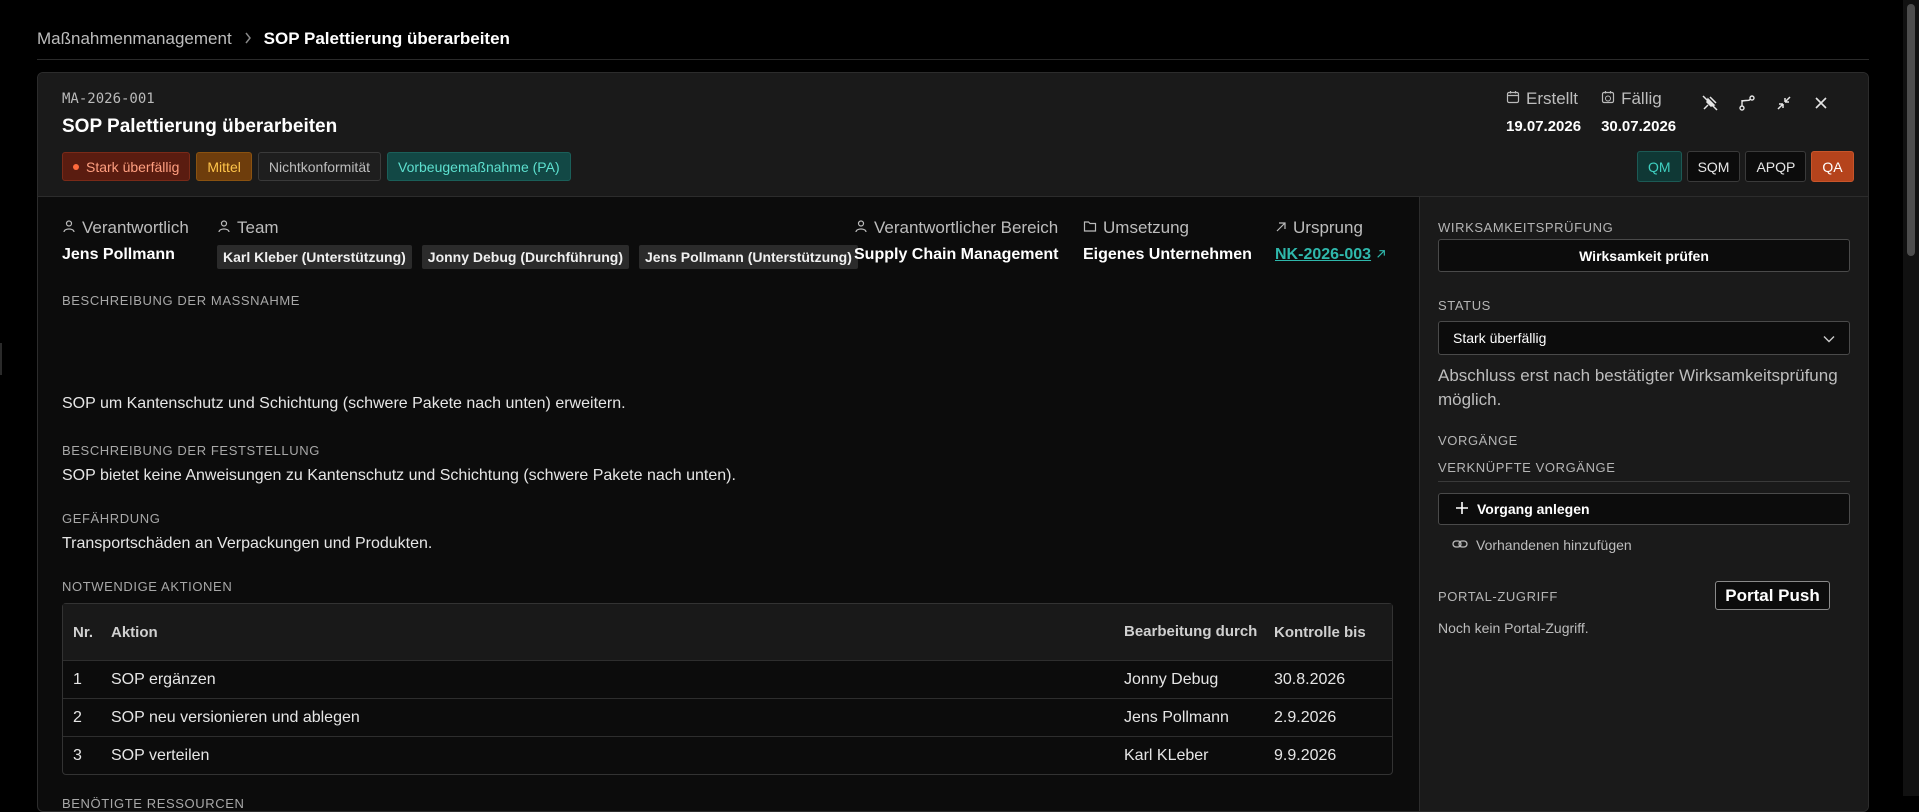 The width and height of the screenshot is (1919, 812). What do you see at coordinates (153, 803) in the screenshot?
I see `resources-section-title: BENÖTIGTE RESSOURCEN` at bounding box center [153, 803].